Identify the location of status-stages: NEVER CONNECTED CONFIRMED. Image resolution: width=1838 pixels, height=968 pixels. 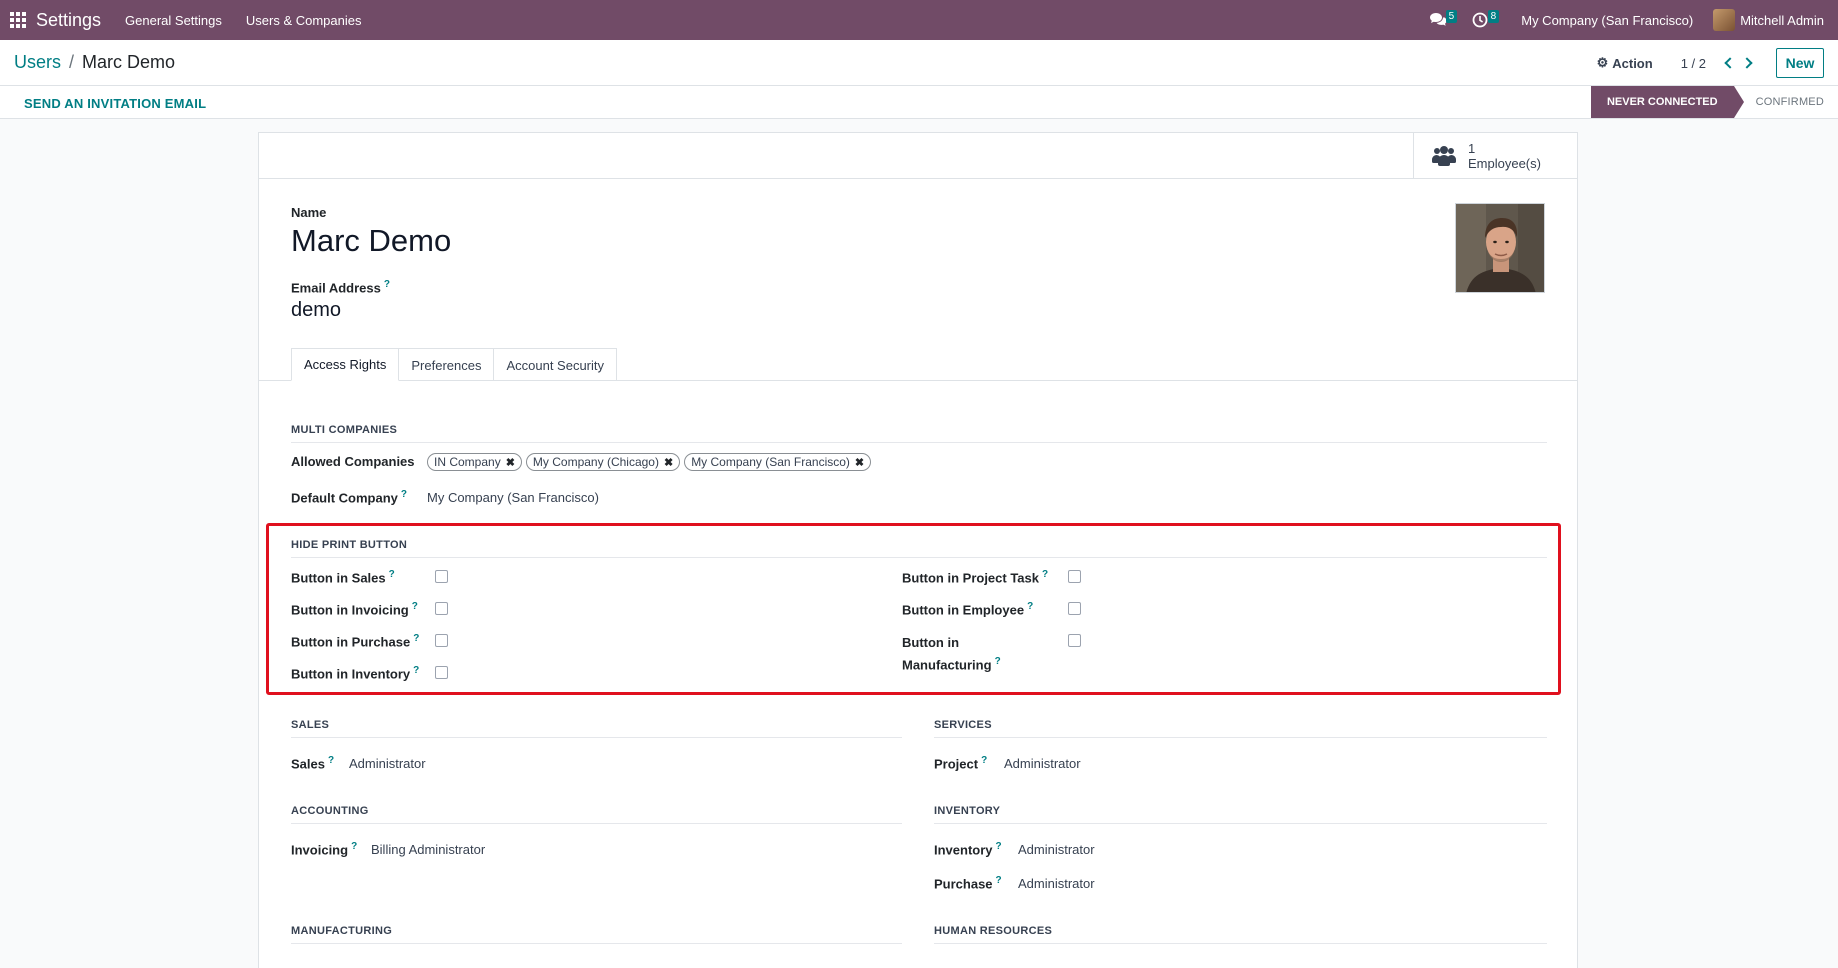
(1714, 102).